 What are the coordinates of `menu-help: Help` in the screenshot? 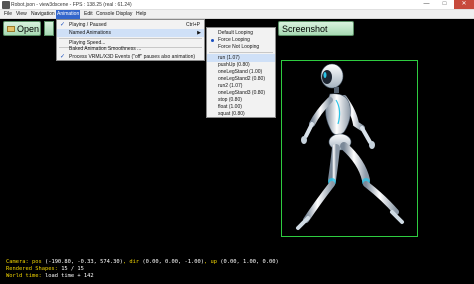 It's located at (141, 14).